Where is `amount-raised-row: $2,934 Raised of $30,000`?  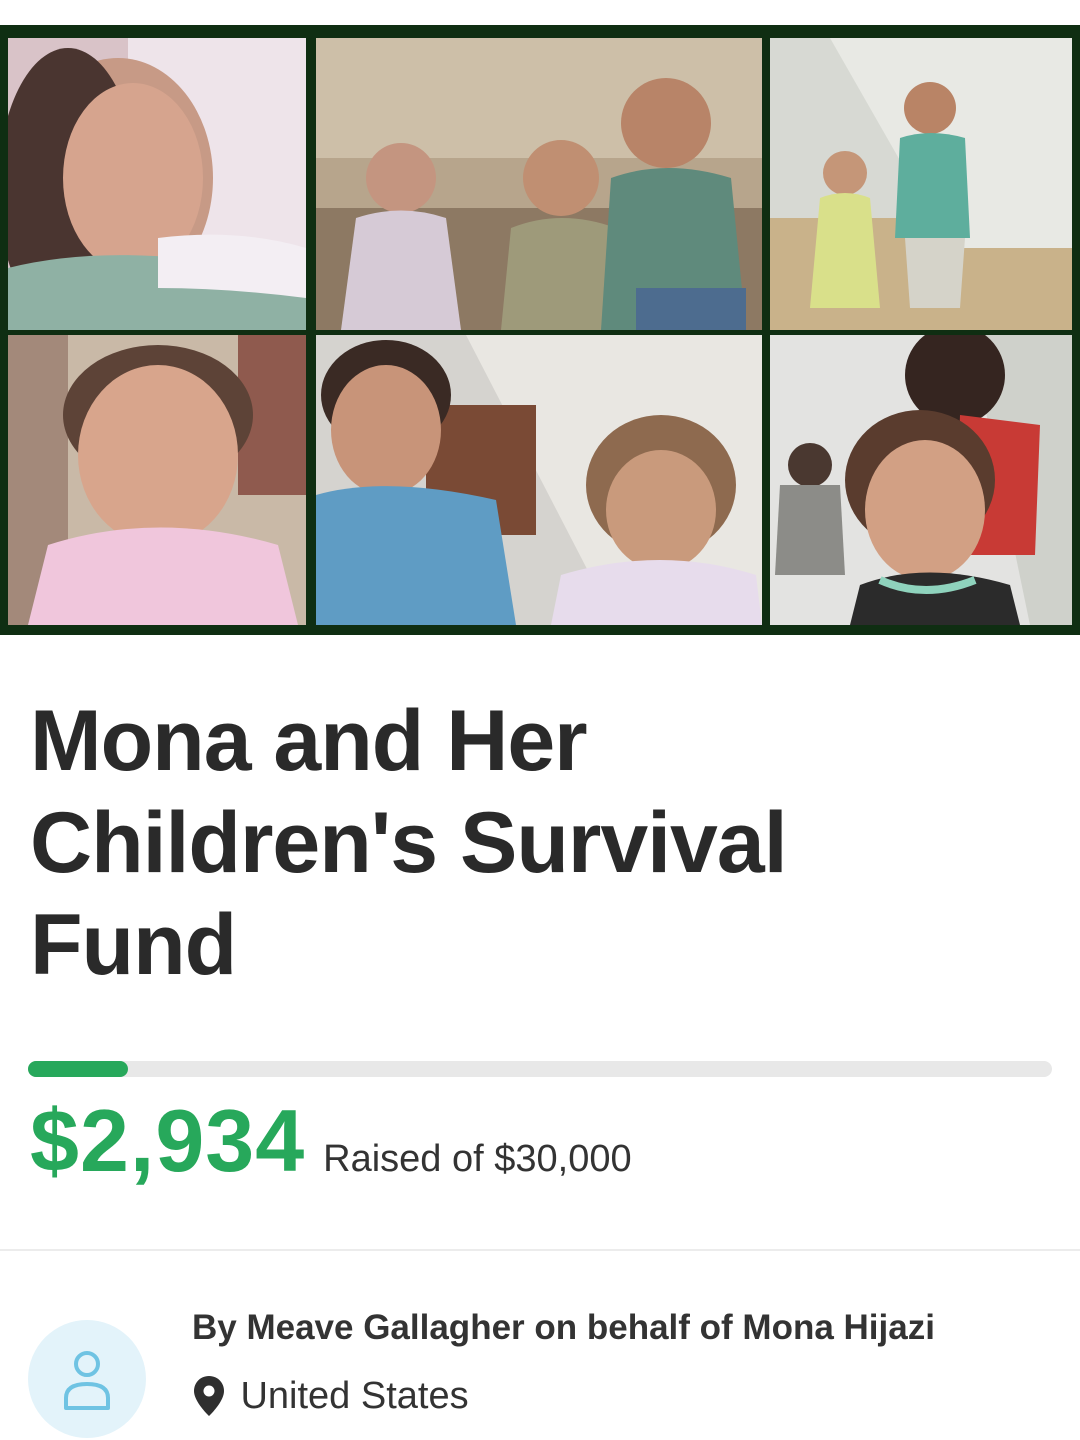
amount-raised-row: $2,934 Raised of $30,000 is located at coordinates (331, 1140).